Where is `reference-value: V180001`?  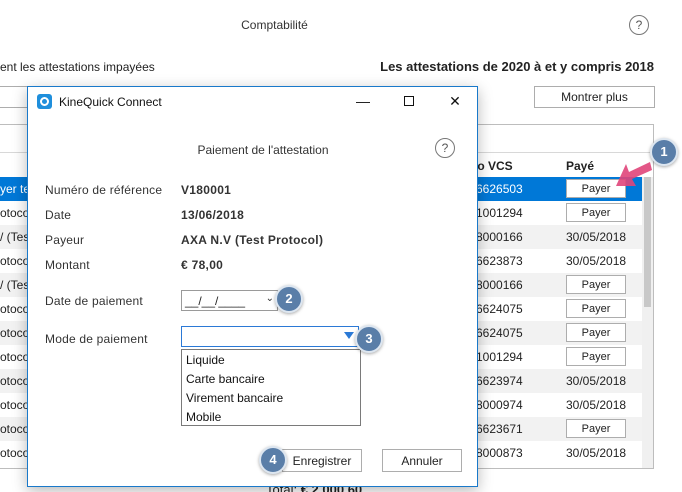 reference-value: V180001 is located at coordinates (206, 190).